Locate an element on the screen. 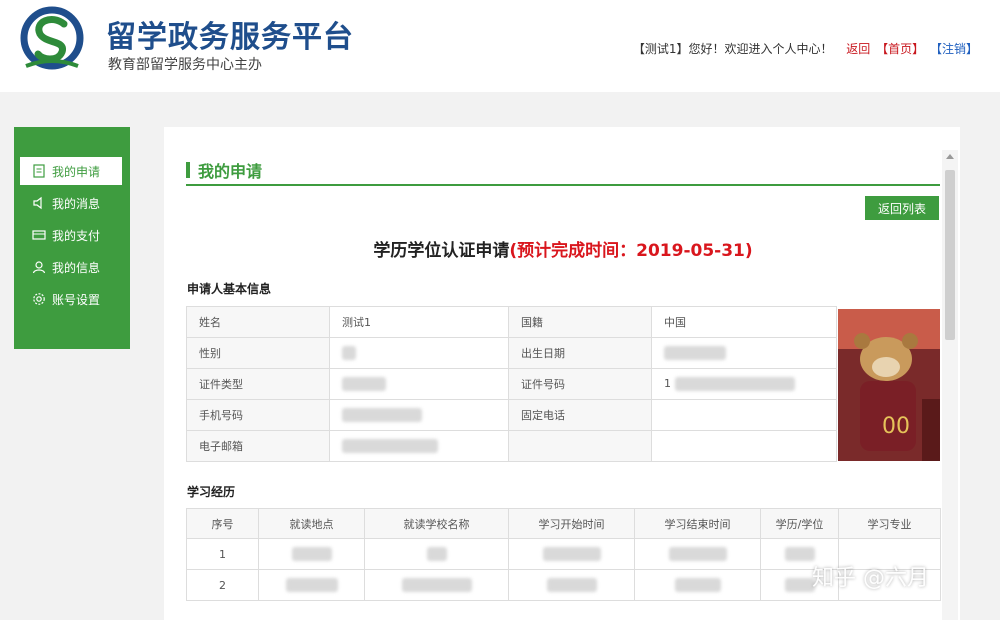 This screenshot has height=620, width=1000. column-header: 学习开始时间 is located at coordinates (571, 523).